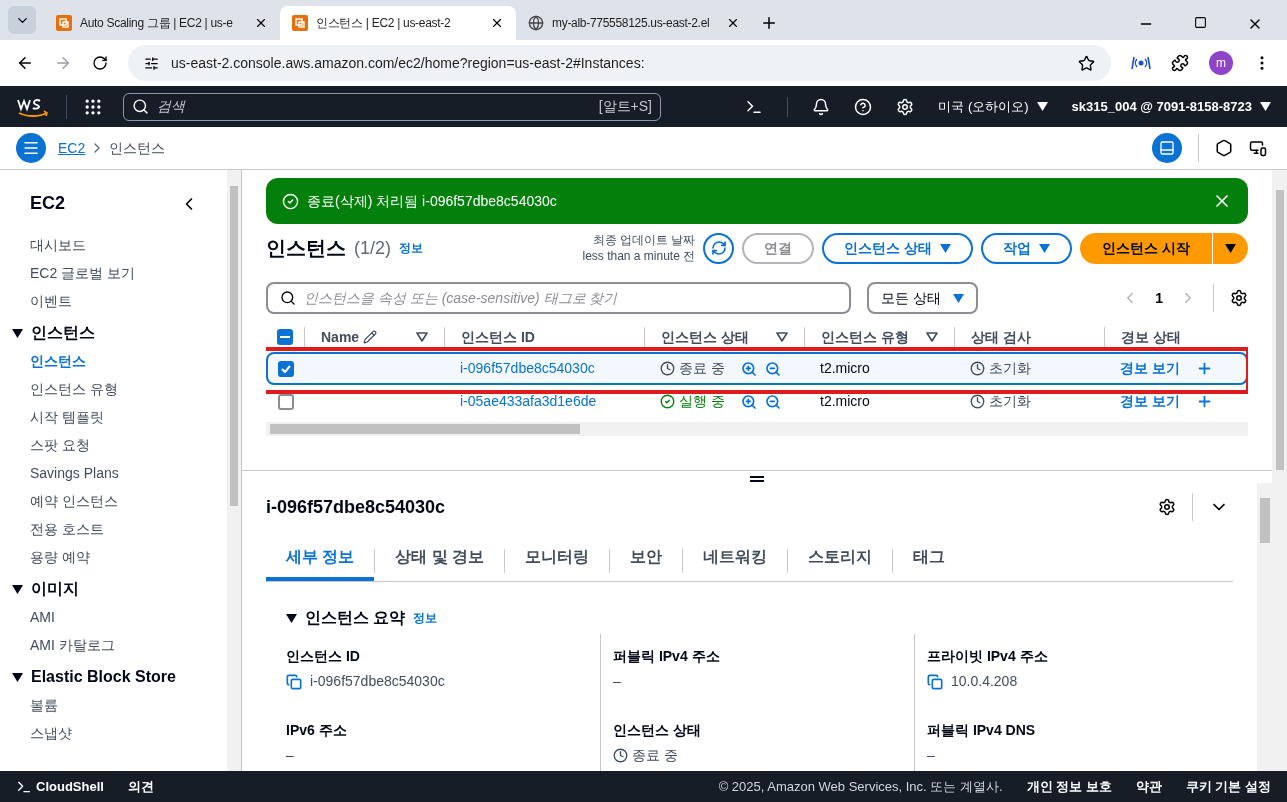 Image resolution: width=1287 pixels, height=802 pixels. Describe the element at coordinates (88, 677) in the screenshot. I see `sidebar-section: Elastic Block Store` at that location.